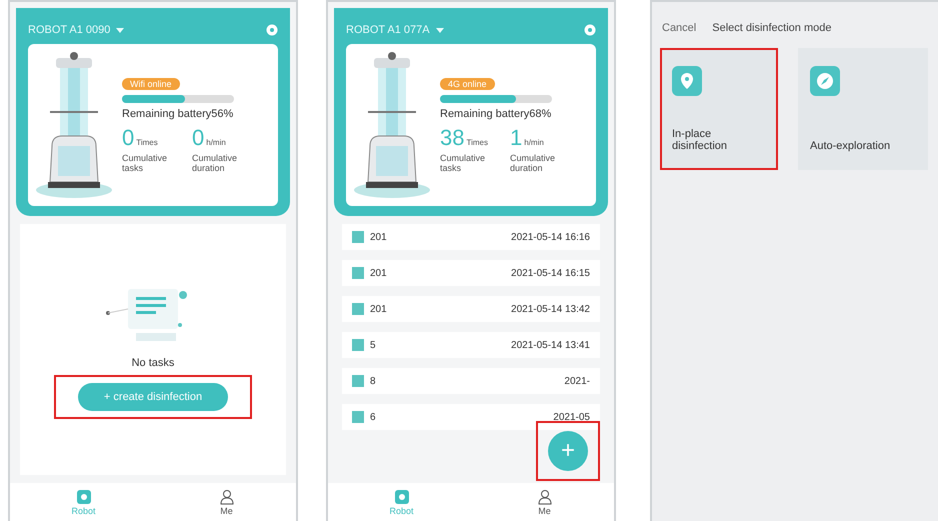 The image size is (938, 521). What do you see at coordinates (151, 84) in the screenshot?
I see `connection-badge: Wifi online` at bounding box center [151, 84].